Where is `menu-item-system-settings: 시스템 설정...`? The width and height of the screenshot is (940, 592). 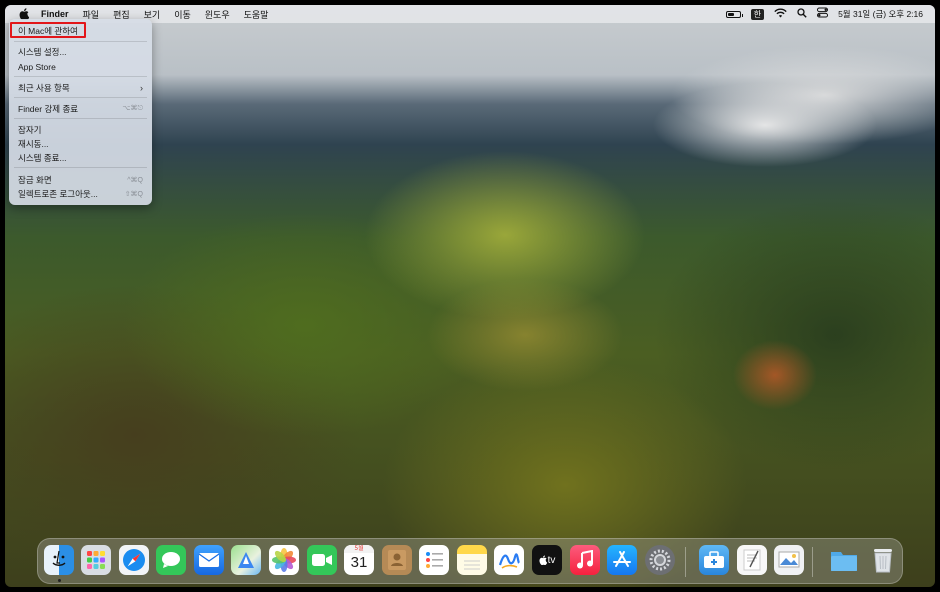 menu-item-system-settings: 시스템 설정... is located at coordinates (80, 51).